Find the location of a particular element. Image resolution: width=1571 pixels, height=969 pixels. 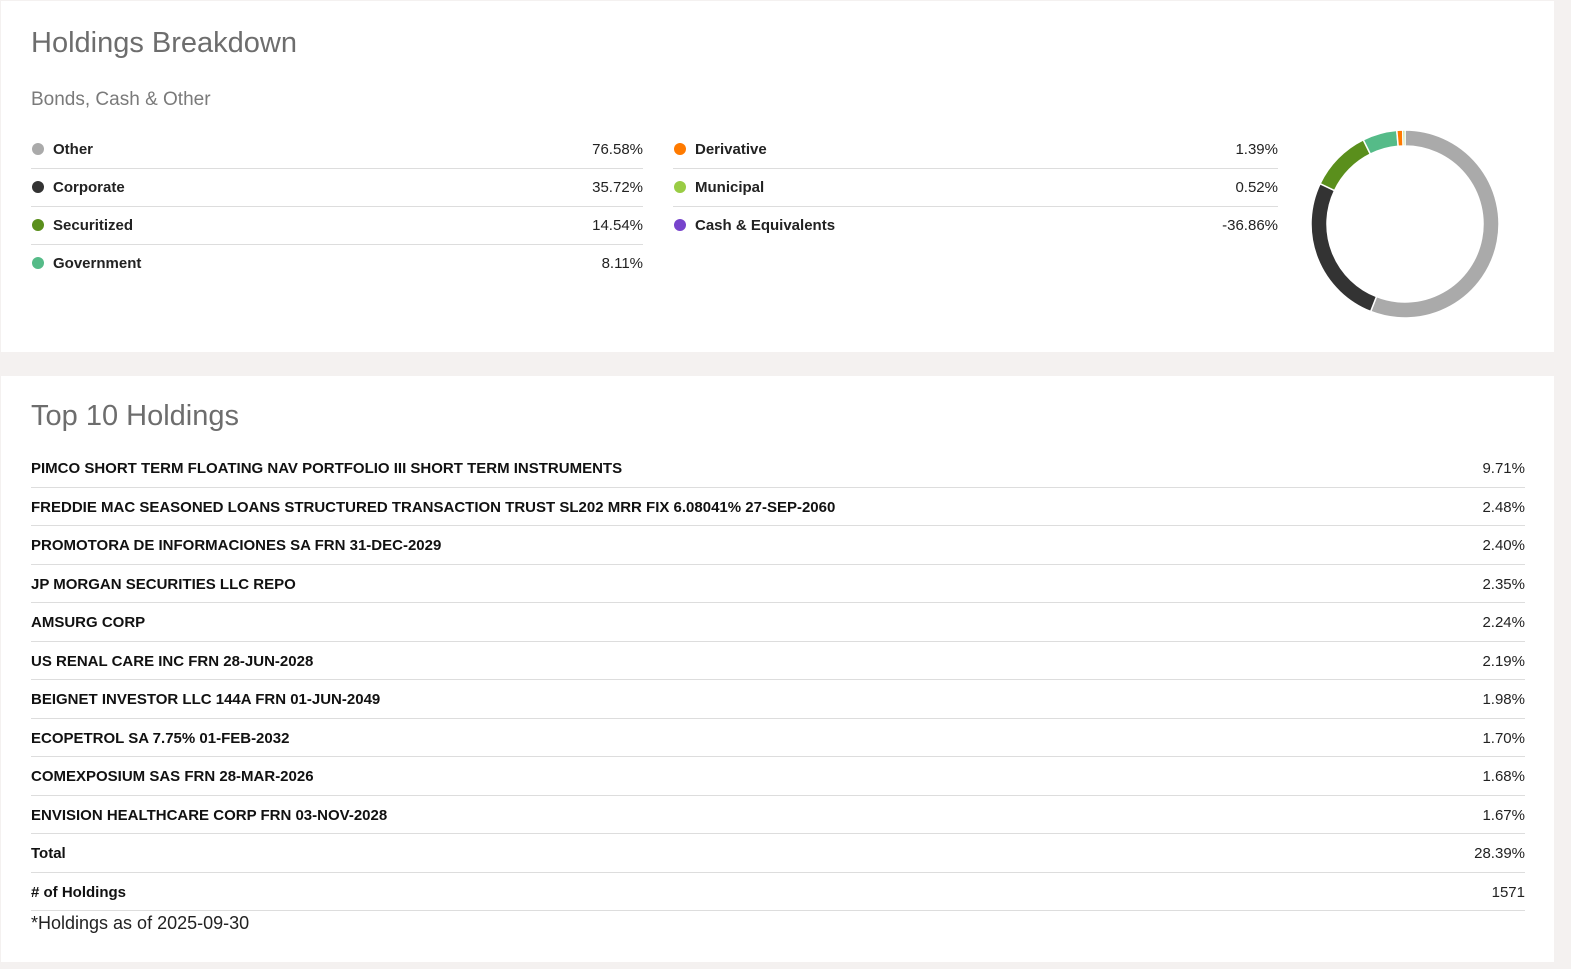

donut-slice-corporate is located at coordinates (1344, 247).